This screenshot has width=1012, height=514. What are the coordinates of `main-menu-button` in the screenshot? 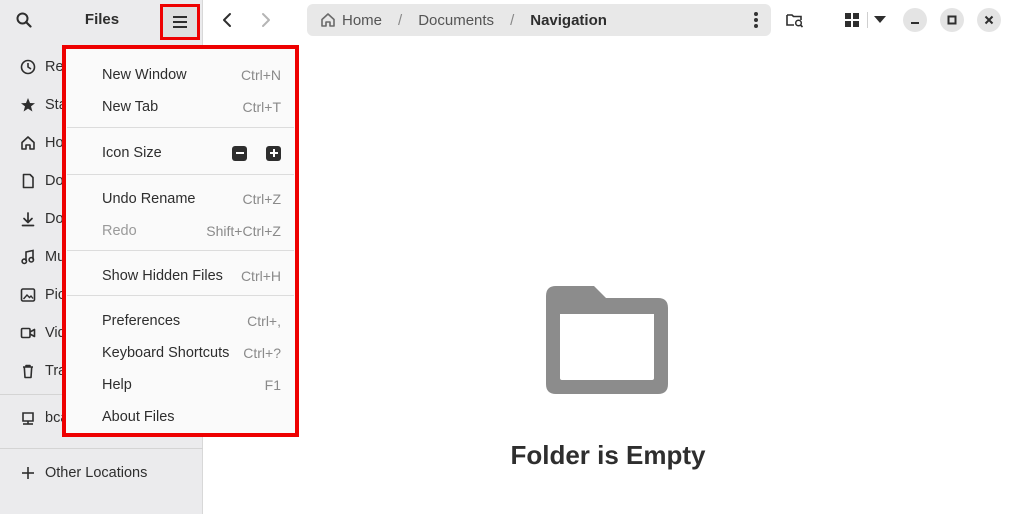 It's located at (180, 22).